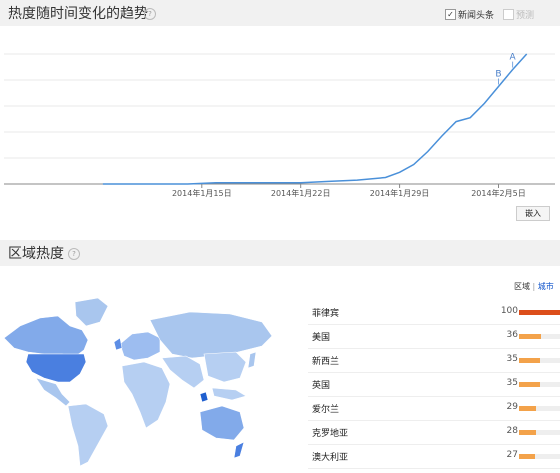  Describe the element at coordinates (512, 407) in the screenshot. I see `region-value: 29` at that location.